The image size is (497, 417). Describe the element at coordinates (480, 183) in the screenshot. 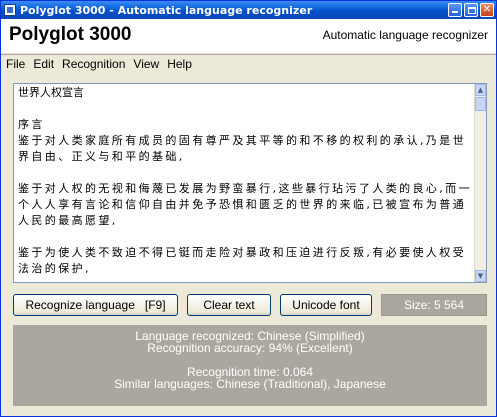

I see `vertical-scrollbar: ▲ ▼` at that location.